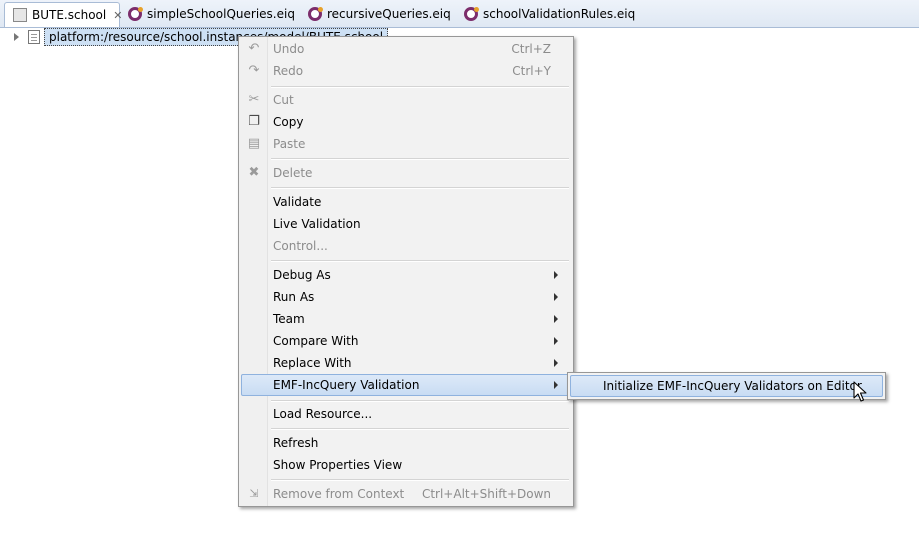 Image resolution: width=919 pixels, height=545 pixels. Describe the element at coordinates (20, 15) in the screenshot. I see `school-model-icon` at that location.